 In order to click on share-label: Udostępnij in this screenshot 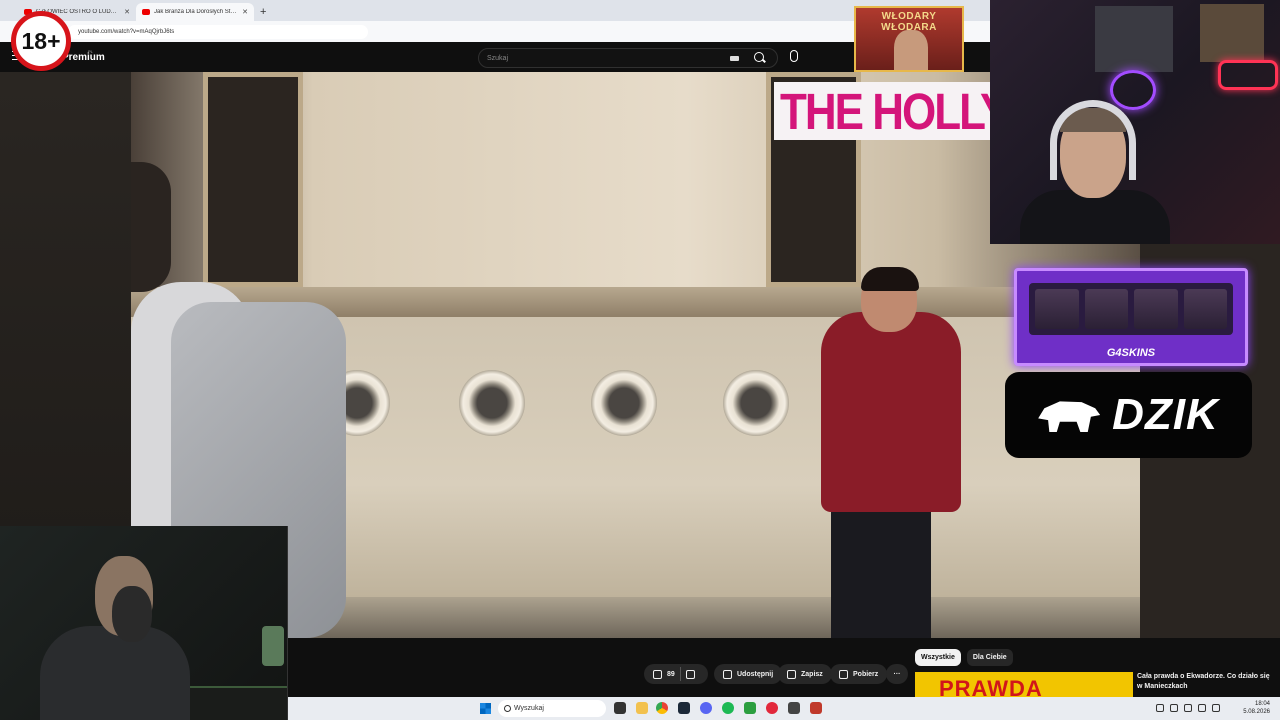, I will do `click(755, 674)`.